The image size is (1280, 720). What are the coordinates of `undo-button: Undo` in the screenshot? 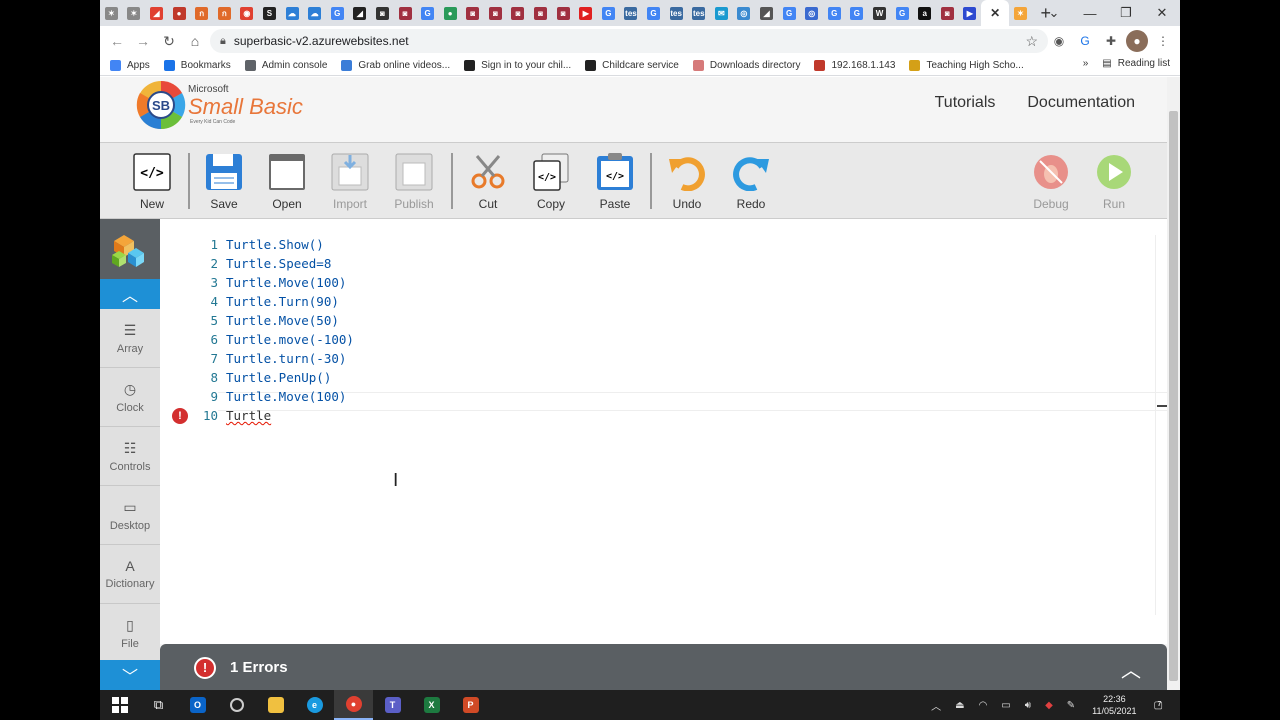 It's located at (687, 182).